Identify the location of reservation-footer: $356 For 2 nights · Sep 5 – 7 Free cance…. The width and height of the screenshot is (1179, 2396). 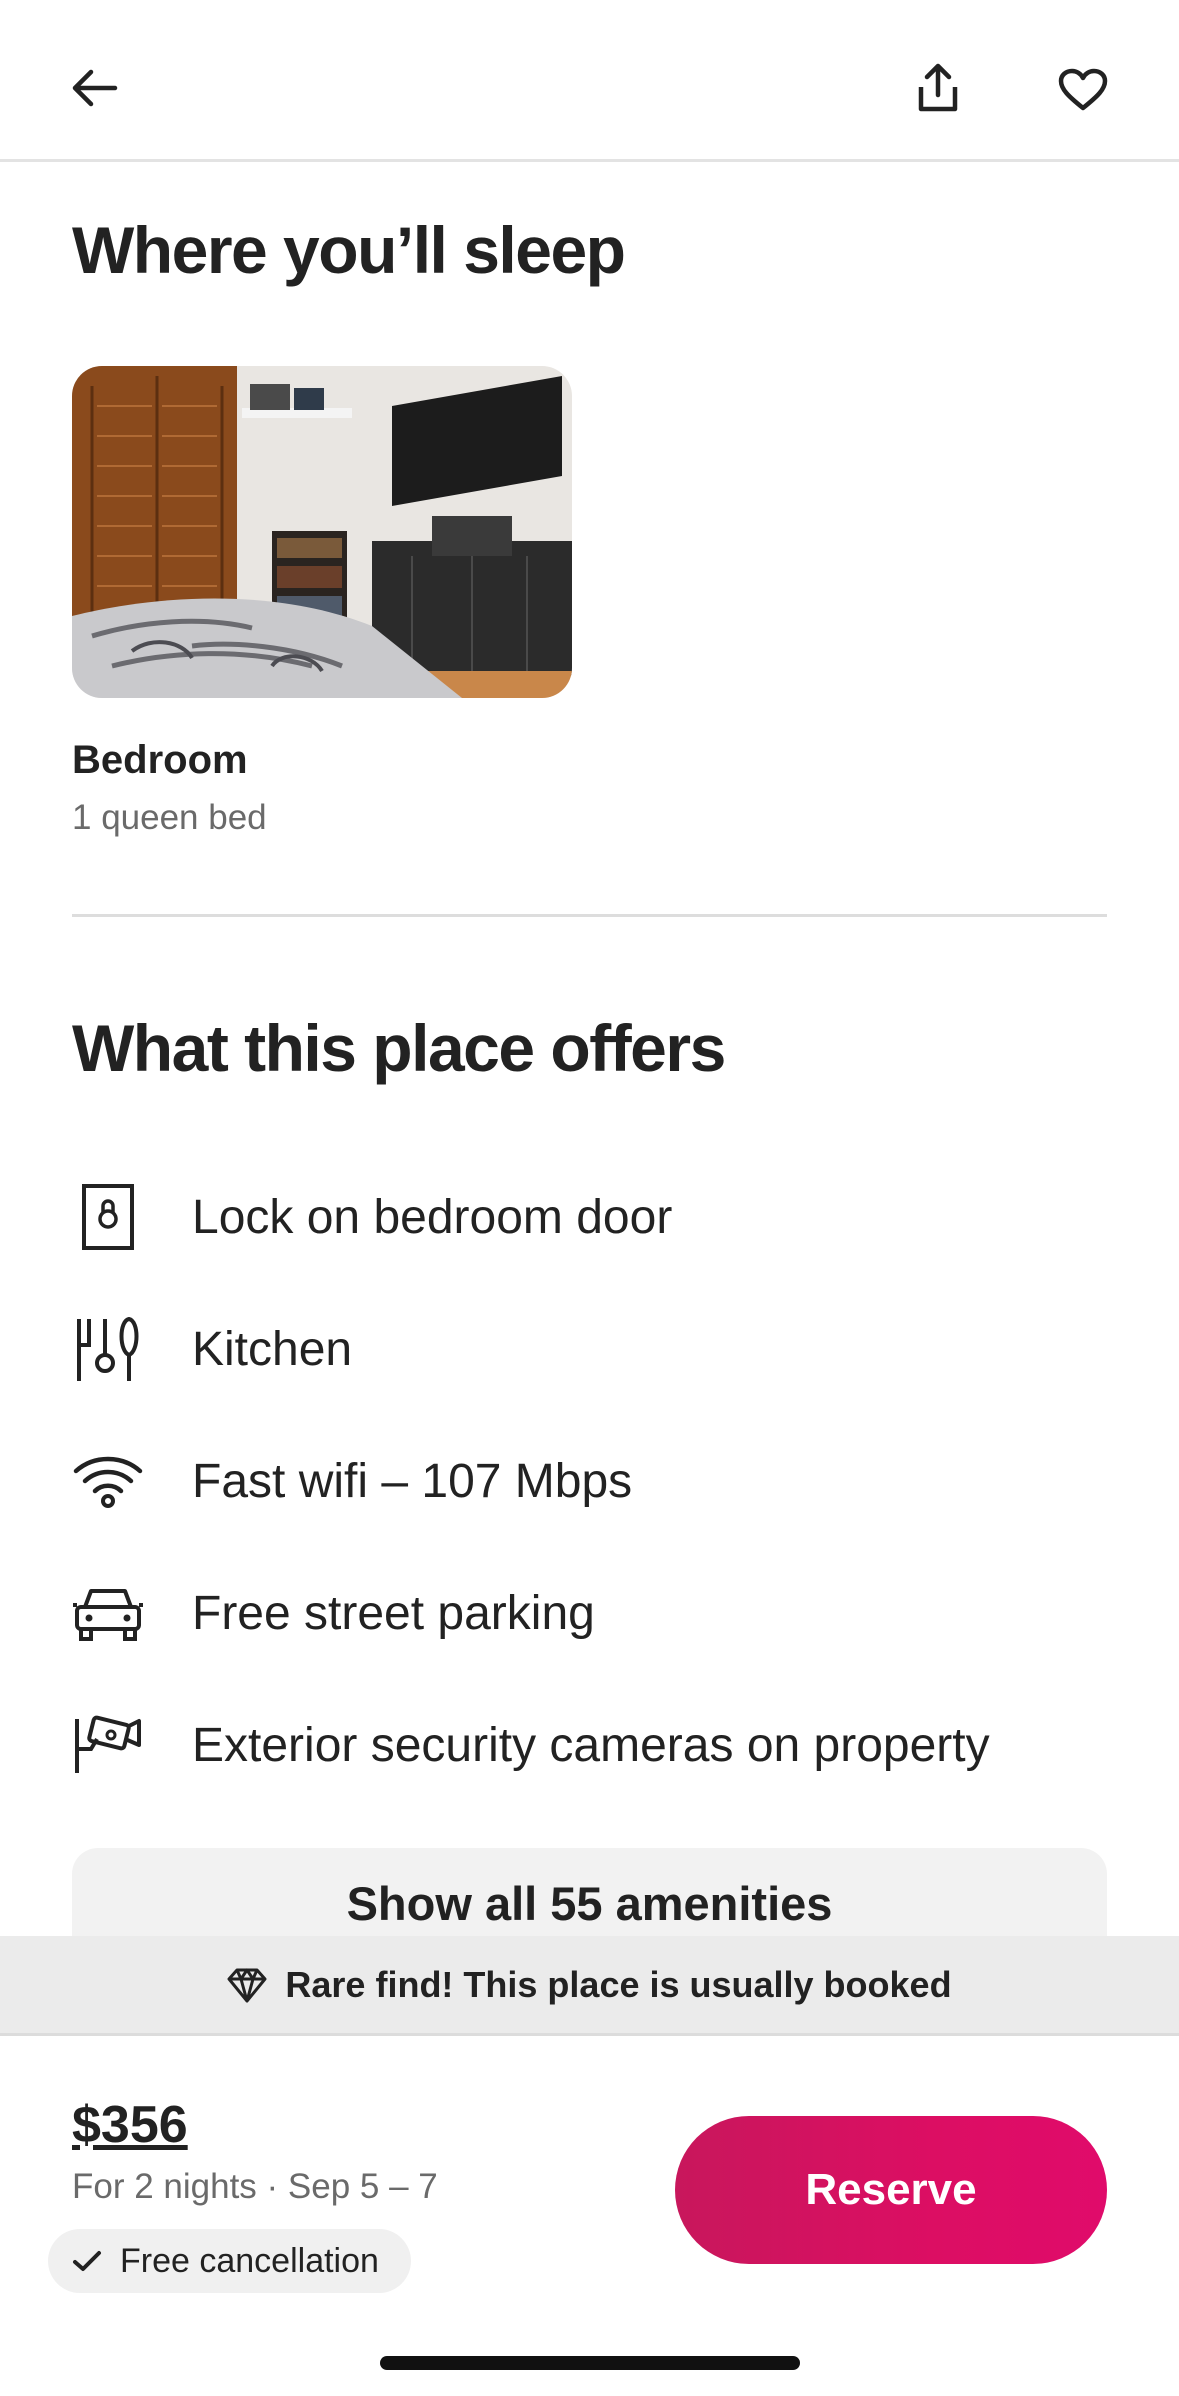
(589, 2217).